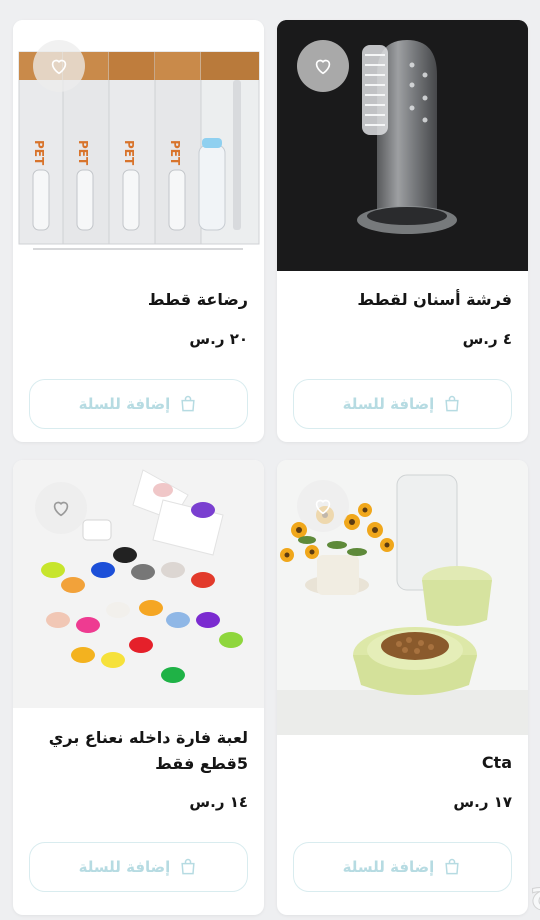  What do you see at coordinates (218, 339) in the screenshot?
I see `product-price: ٢٠ ر.س` at bounding box center [218, 339].